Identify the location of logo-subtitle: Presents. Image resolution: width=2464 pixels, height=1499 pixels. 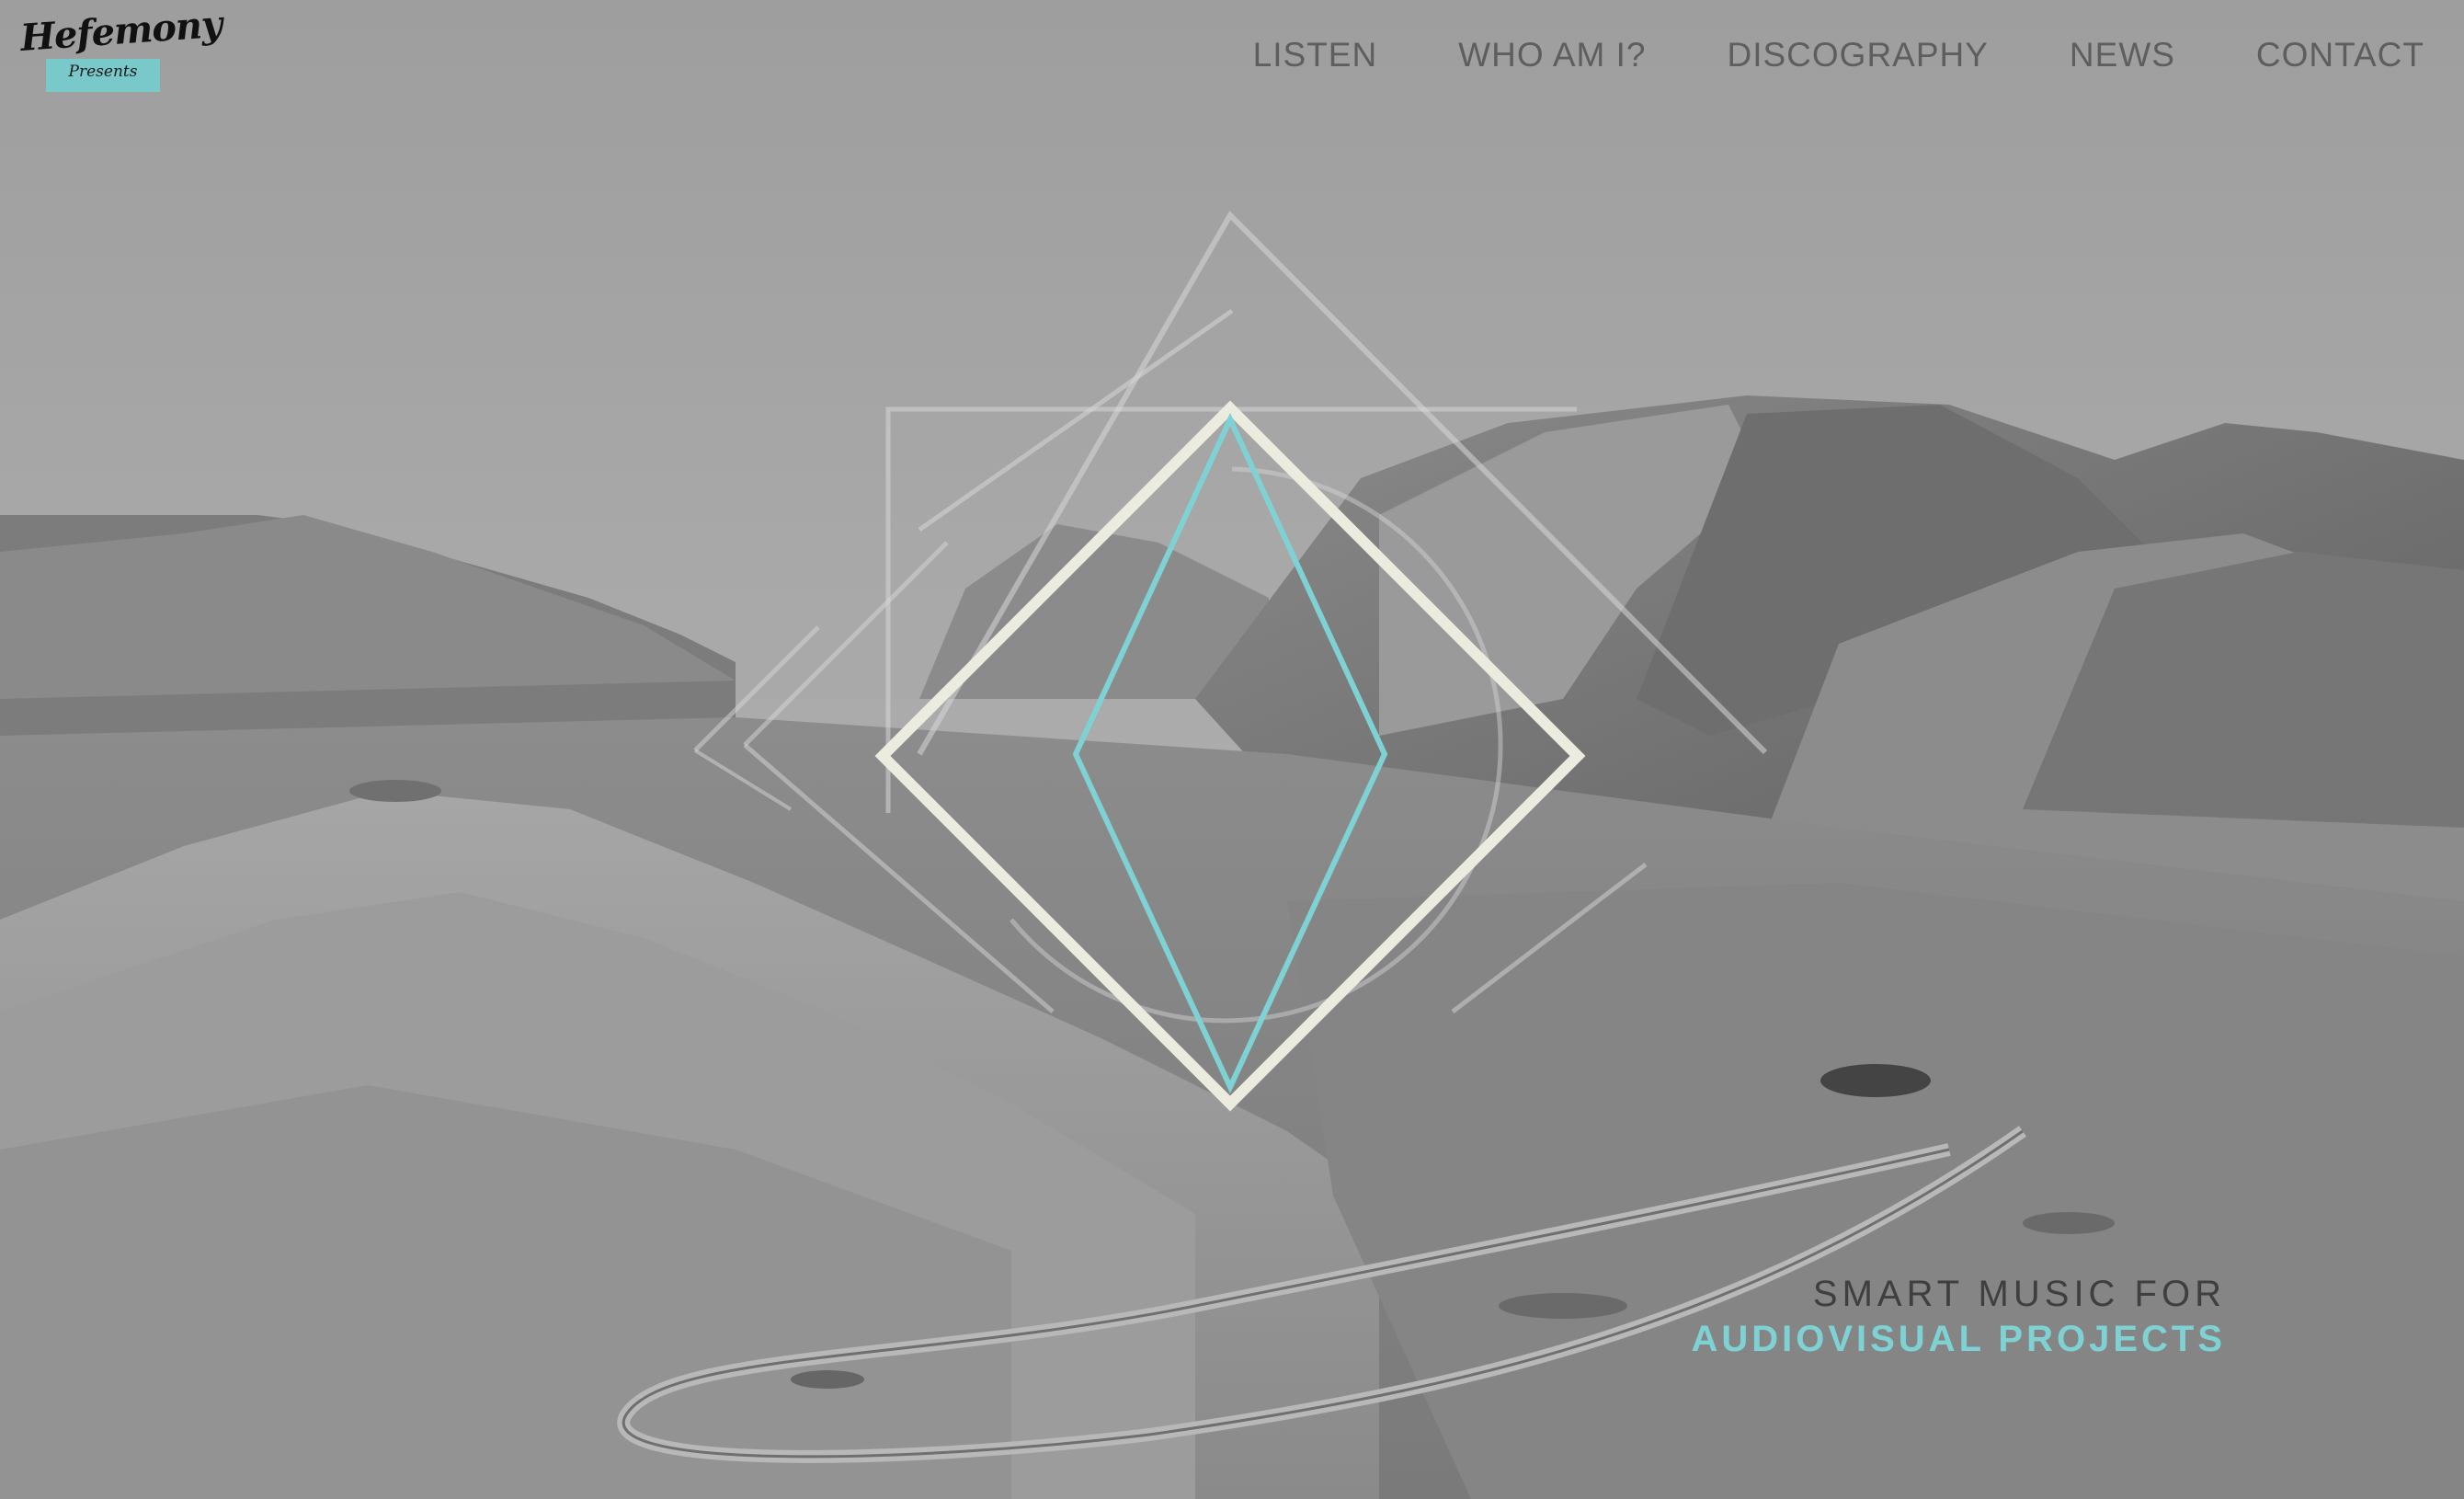
(103, 72).